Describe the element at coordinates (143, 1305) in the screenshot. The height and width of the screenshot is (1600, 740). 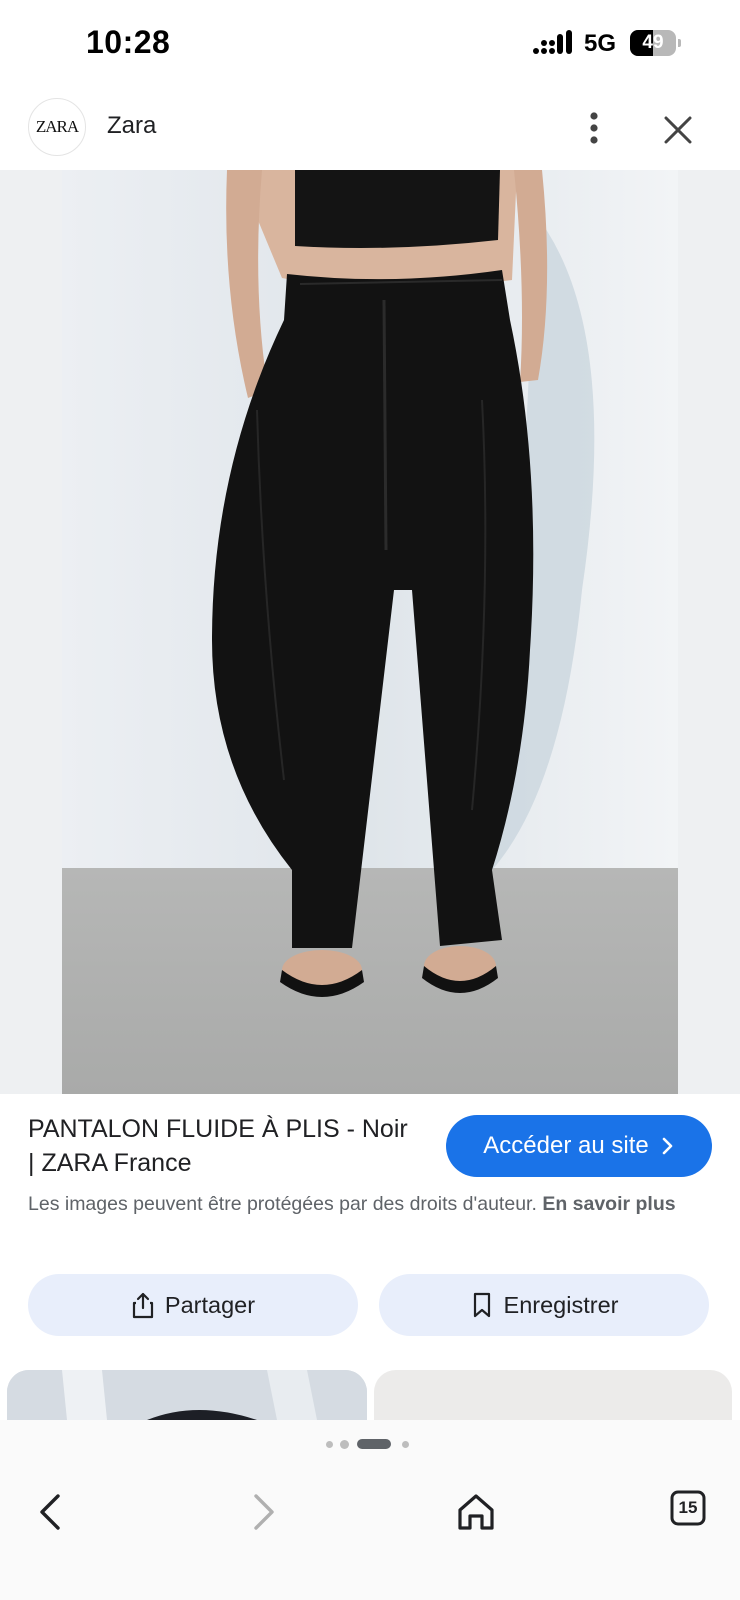
I see `share-icon` at that location.